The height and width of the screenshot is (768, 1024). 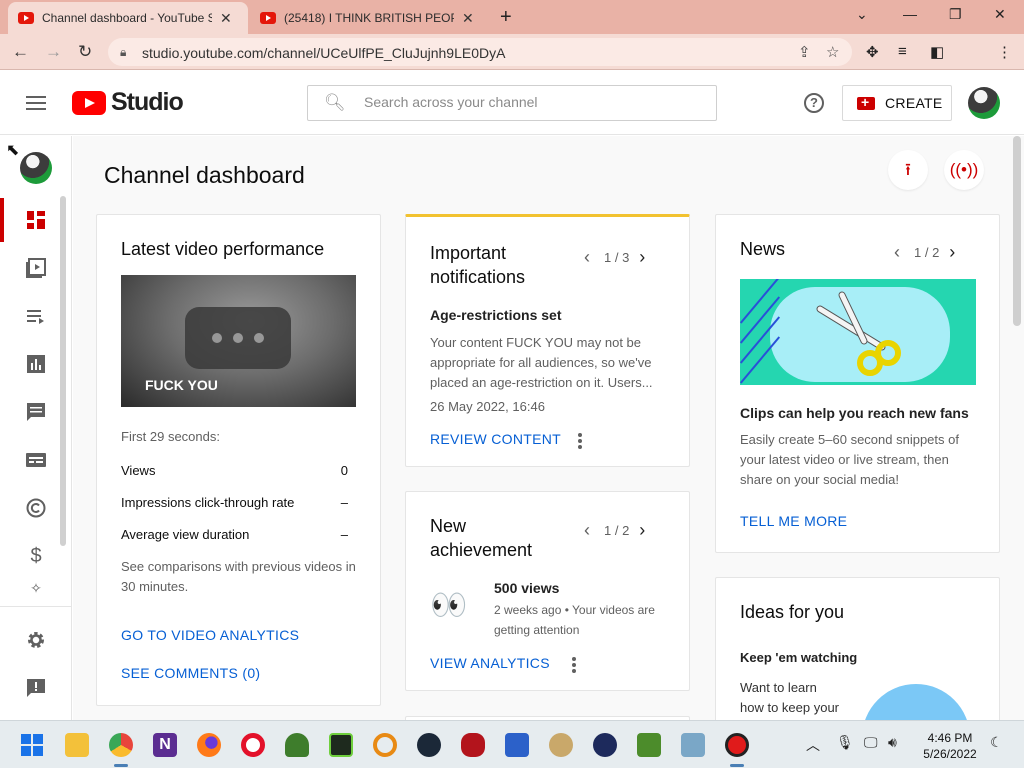 What do you see at coordinates (910, 14) in the screenshot?
I see `minimize-icon: —` at bounding box center [910, 14].